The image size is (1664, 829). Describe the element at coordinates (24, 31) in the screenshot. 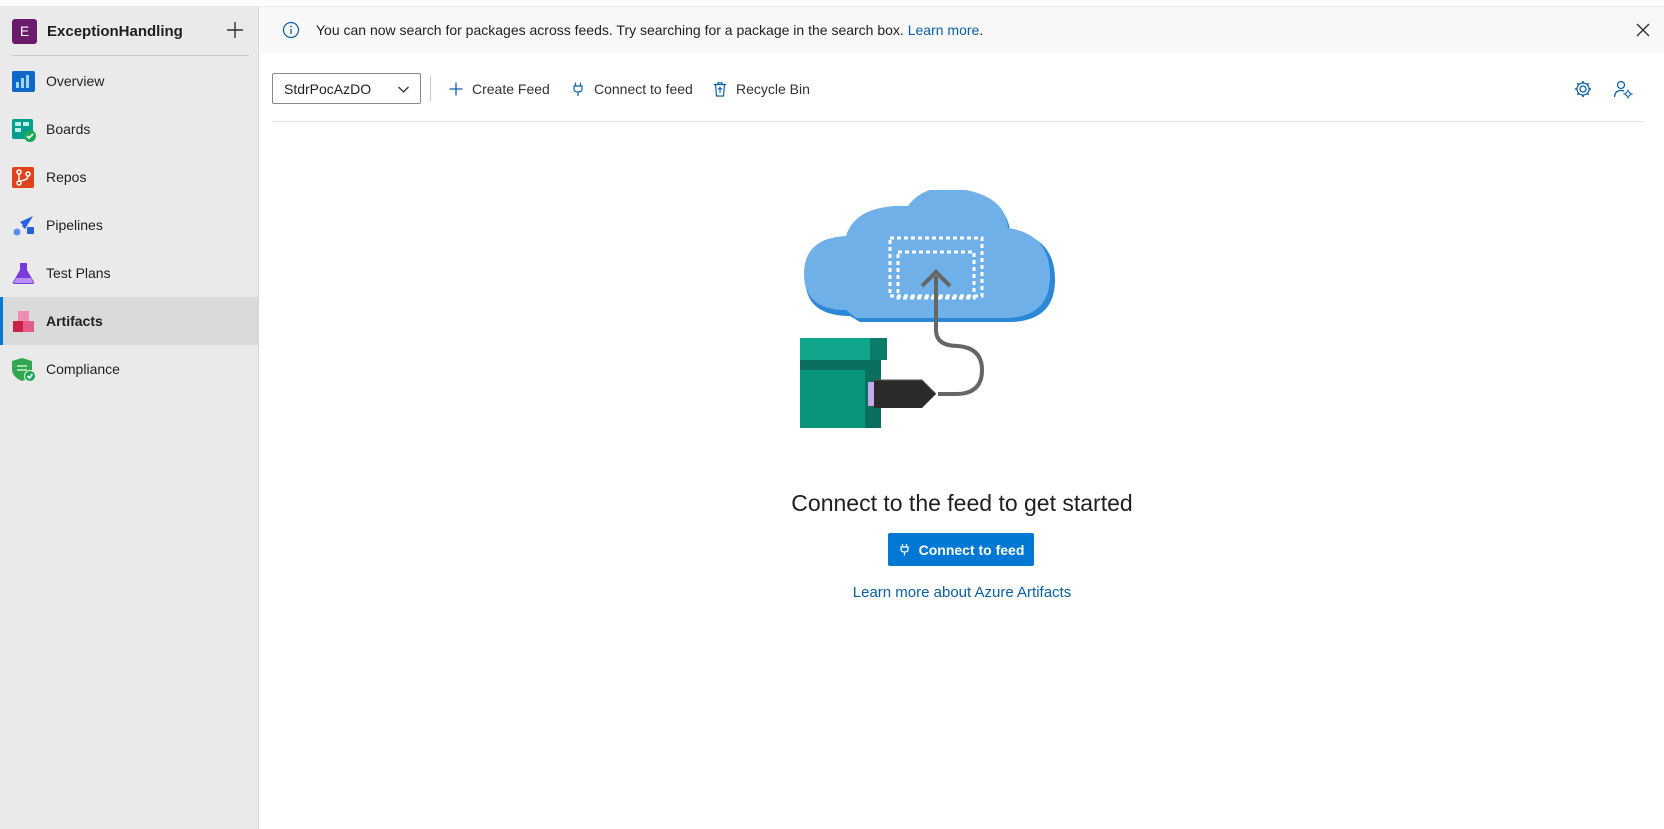

I see `project-avatar: E` at that location.